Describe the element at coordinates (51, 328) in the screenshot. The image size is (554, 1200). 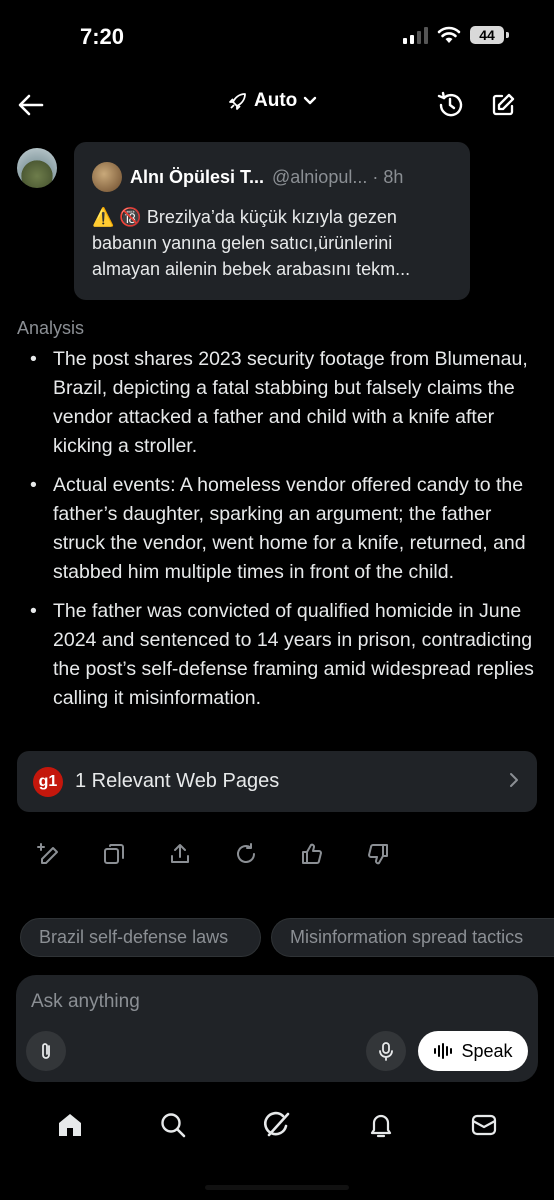
I see `analysis-heading: Analysis` at that location.